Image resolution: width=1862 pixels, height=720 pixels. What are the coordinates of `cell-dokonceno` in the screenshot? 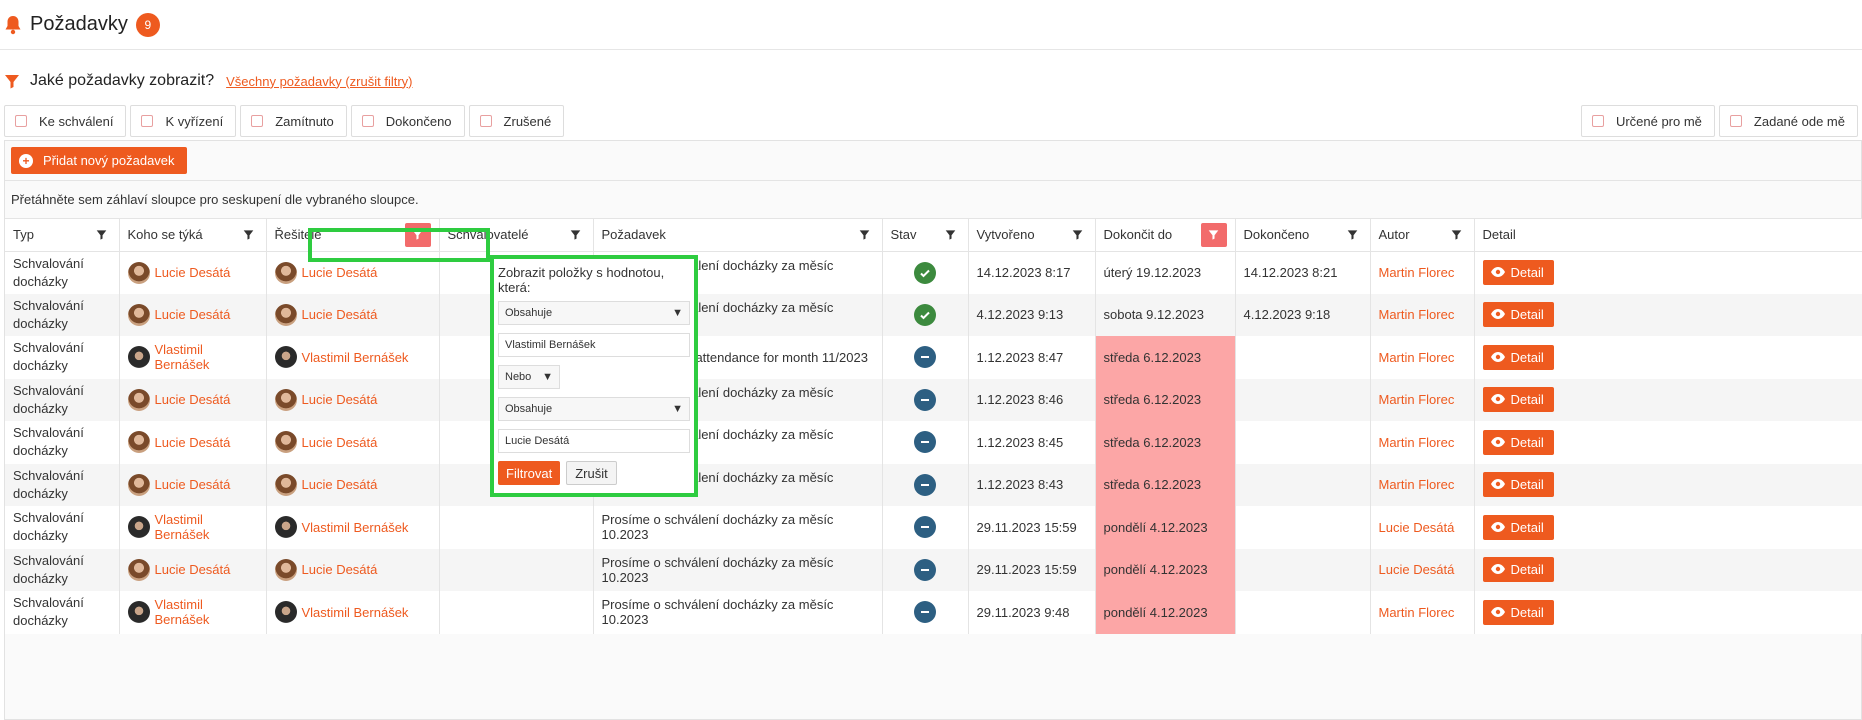 It's located at (1303, 527).